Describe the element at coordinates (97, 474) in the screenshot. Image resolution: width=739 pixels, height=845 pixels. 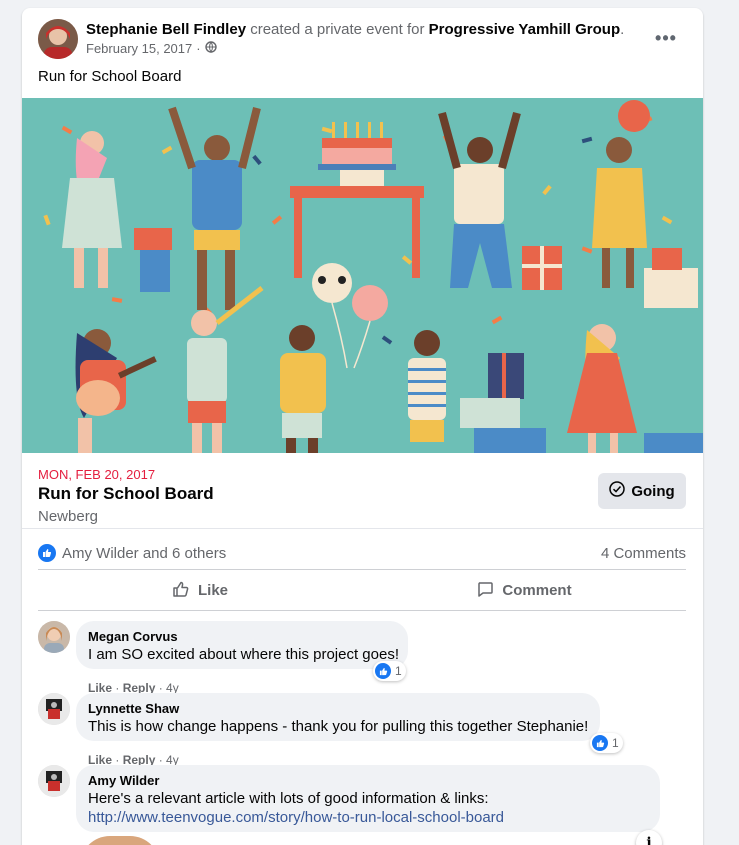
I see `event-date: MON, FEB 20, 2017` at that location.